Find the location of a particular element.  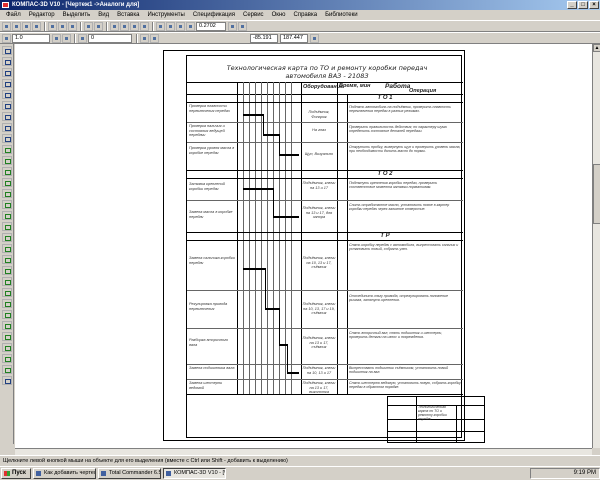

parametrization-icon is located at coordinates (7, 94).